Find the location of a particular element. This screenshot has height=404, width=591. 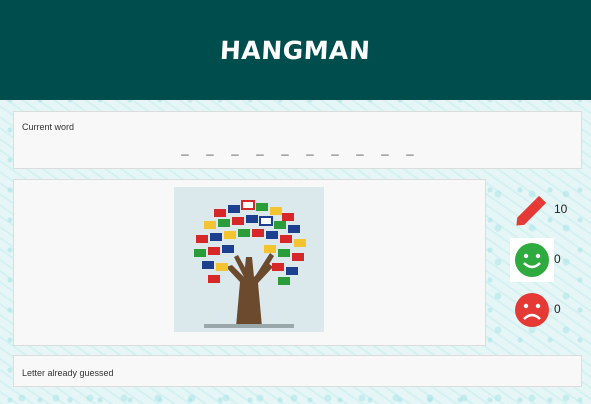

guessed-letters-panel: Letter already guessed is located at coordinates (297, 371).